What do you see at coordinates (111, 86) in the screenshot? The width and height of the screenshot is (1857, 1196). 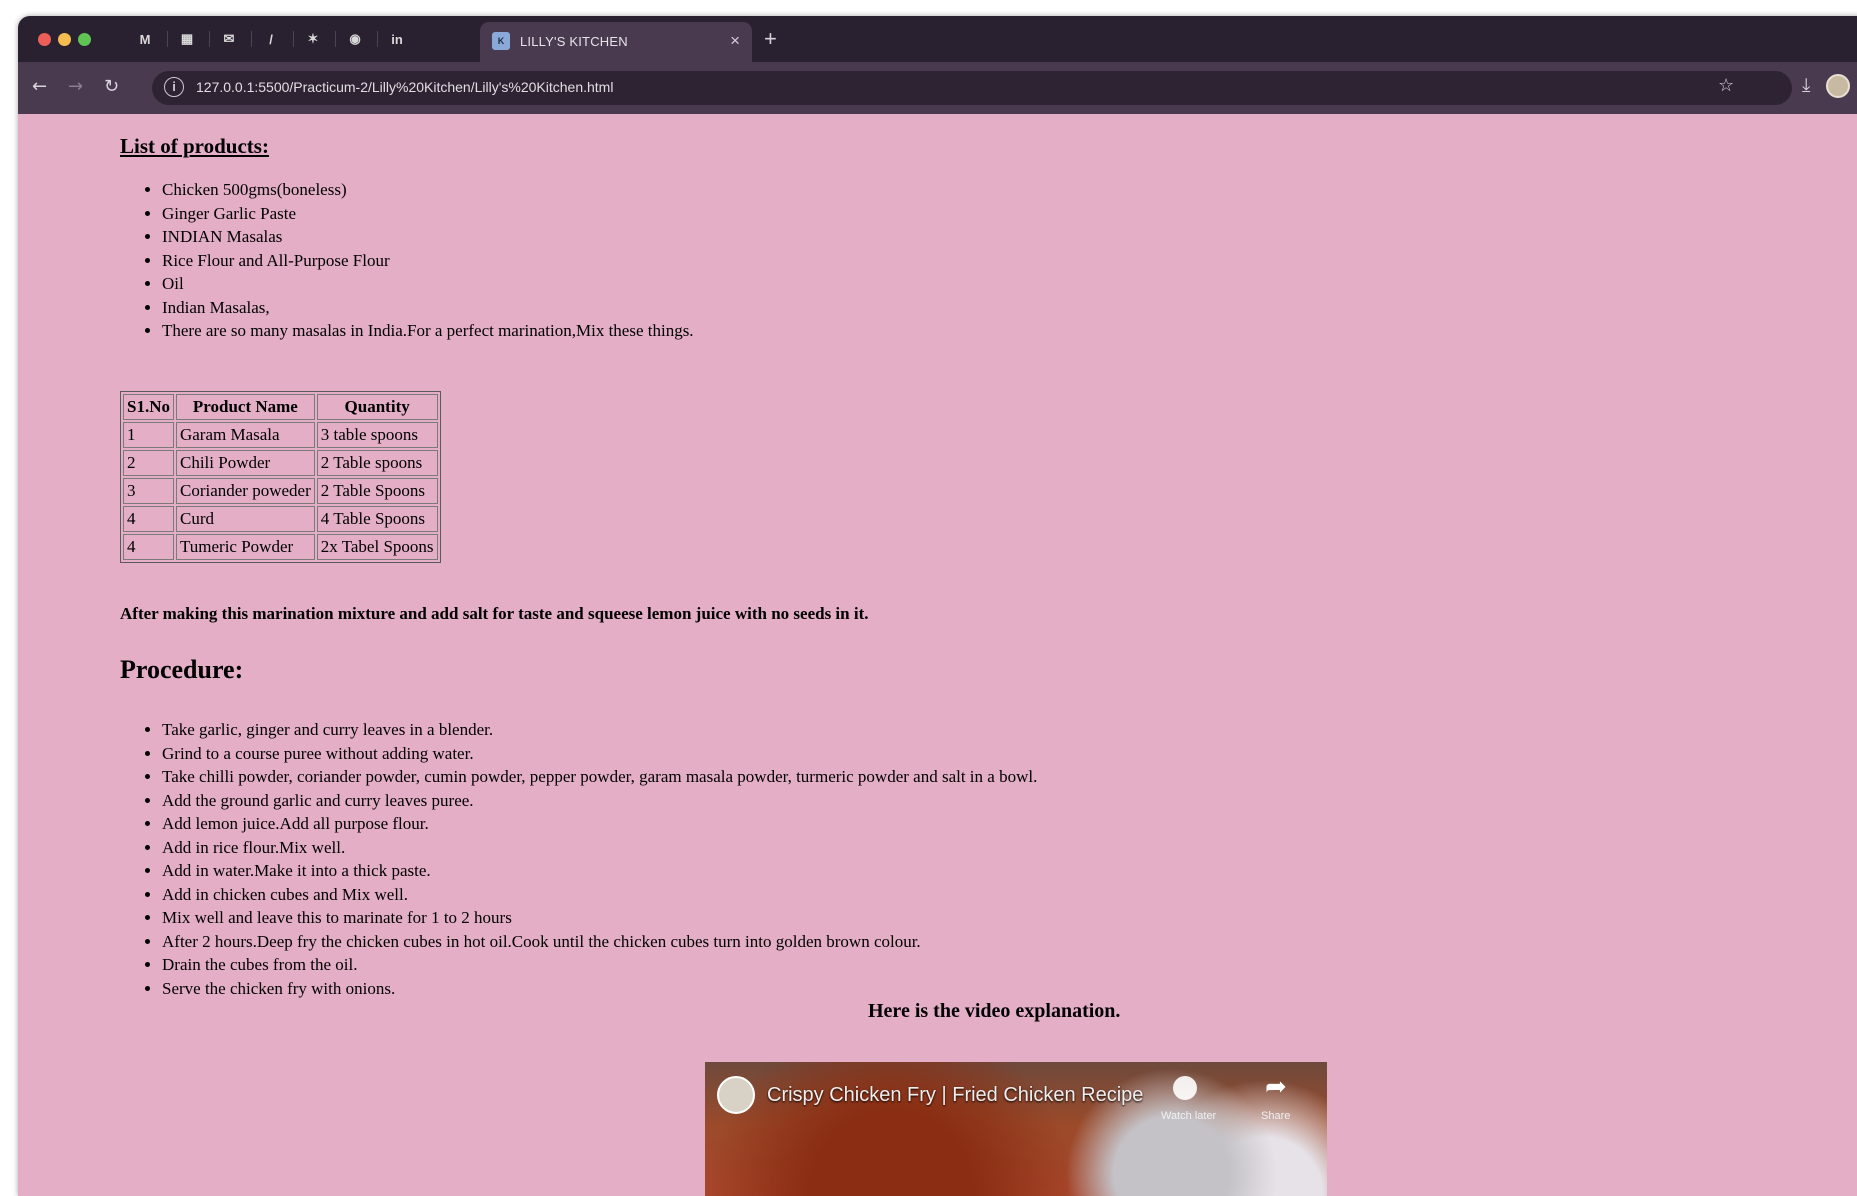 I see `reload-icon: ↻` at bounding box center [111, 86].